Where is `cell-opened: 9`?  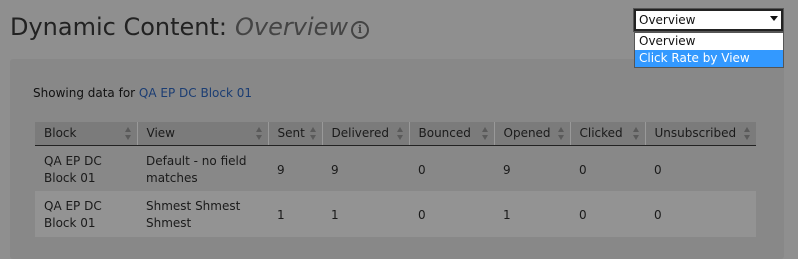 cell-opened: 9 is located at coordinates (507, 169).